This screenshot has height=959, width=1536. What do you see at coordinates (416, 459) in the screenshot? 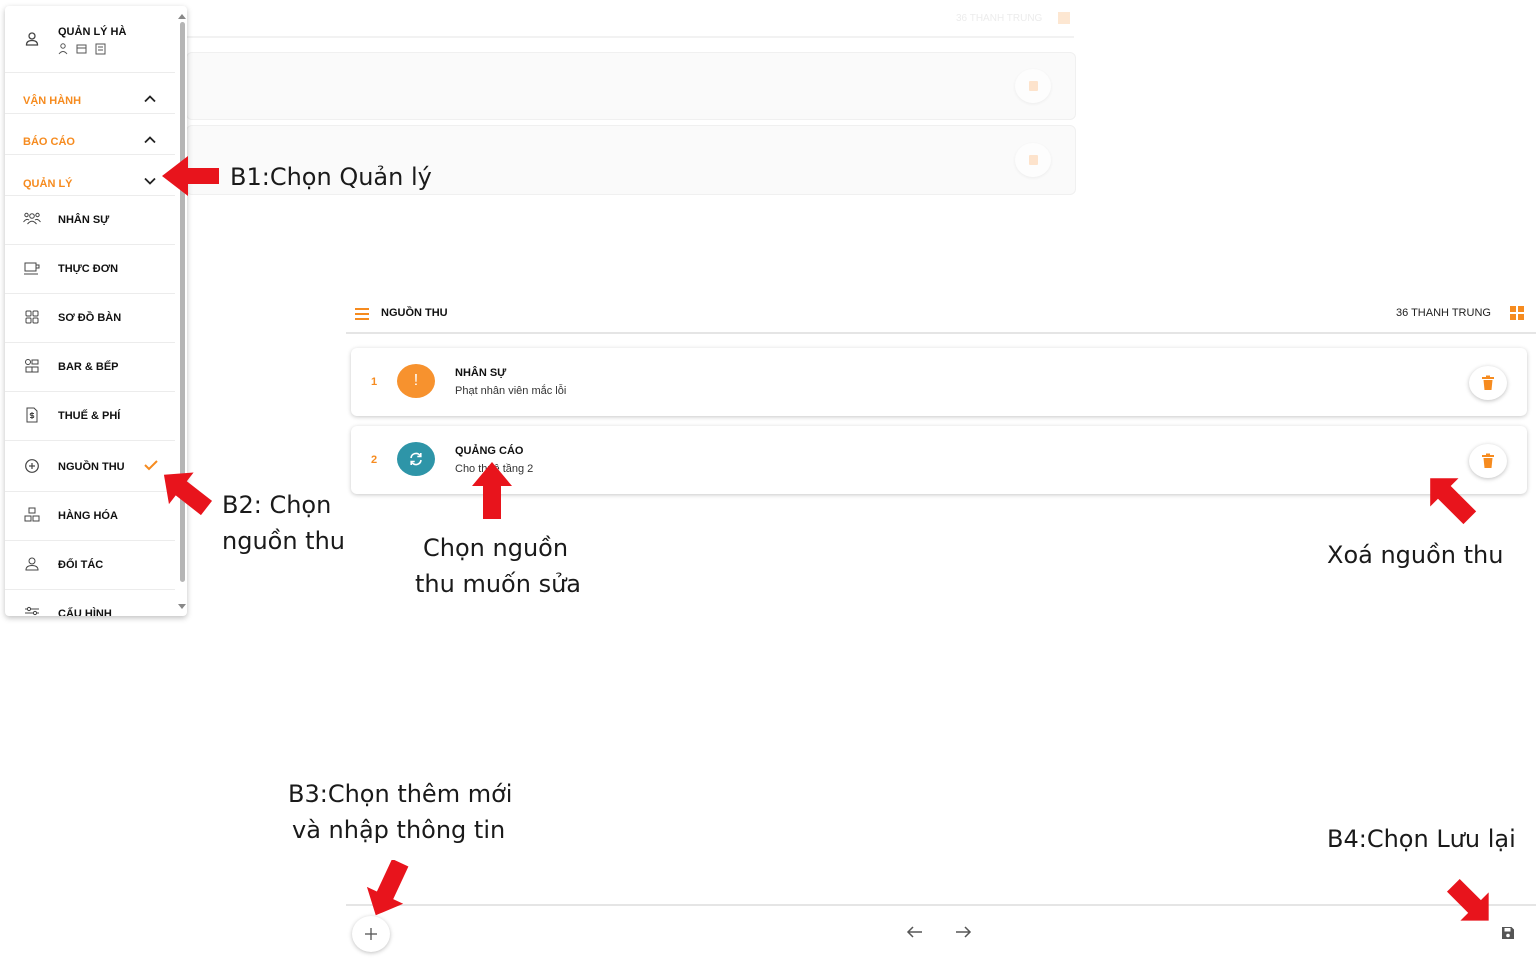
I see `refresh-icon` at bounding box center [416, 459].